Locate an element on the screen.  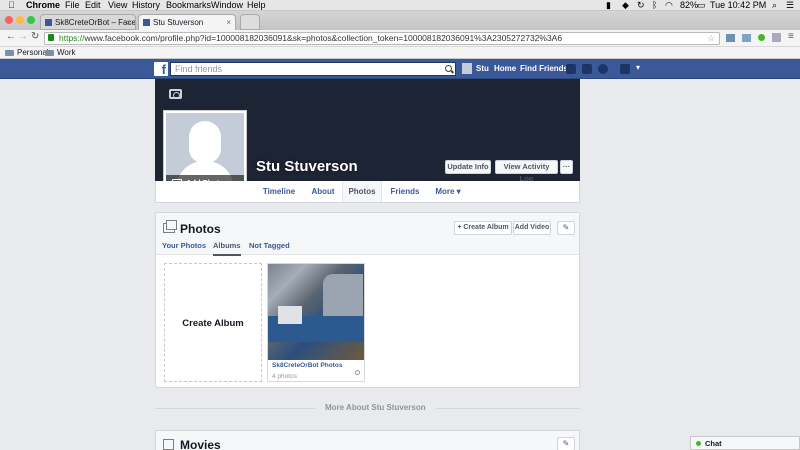
subtab-your-photos: Your Photos is located at coordinates (184, 245).